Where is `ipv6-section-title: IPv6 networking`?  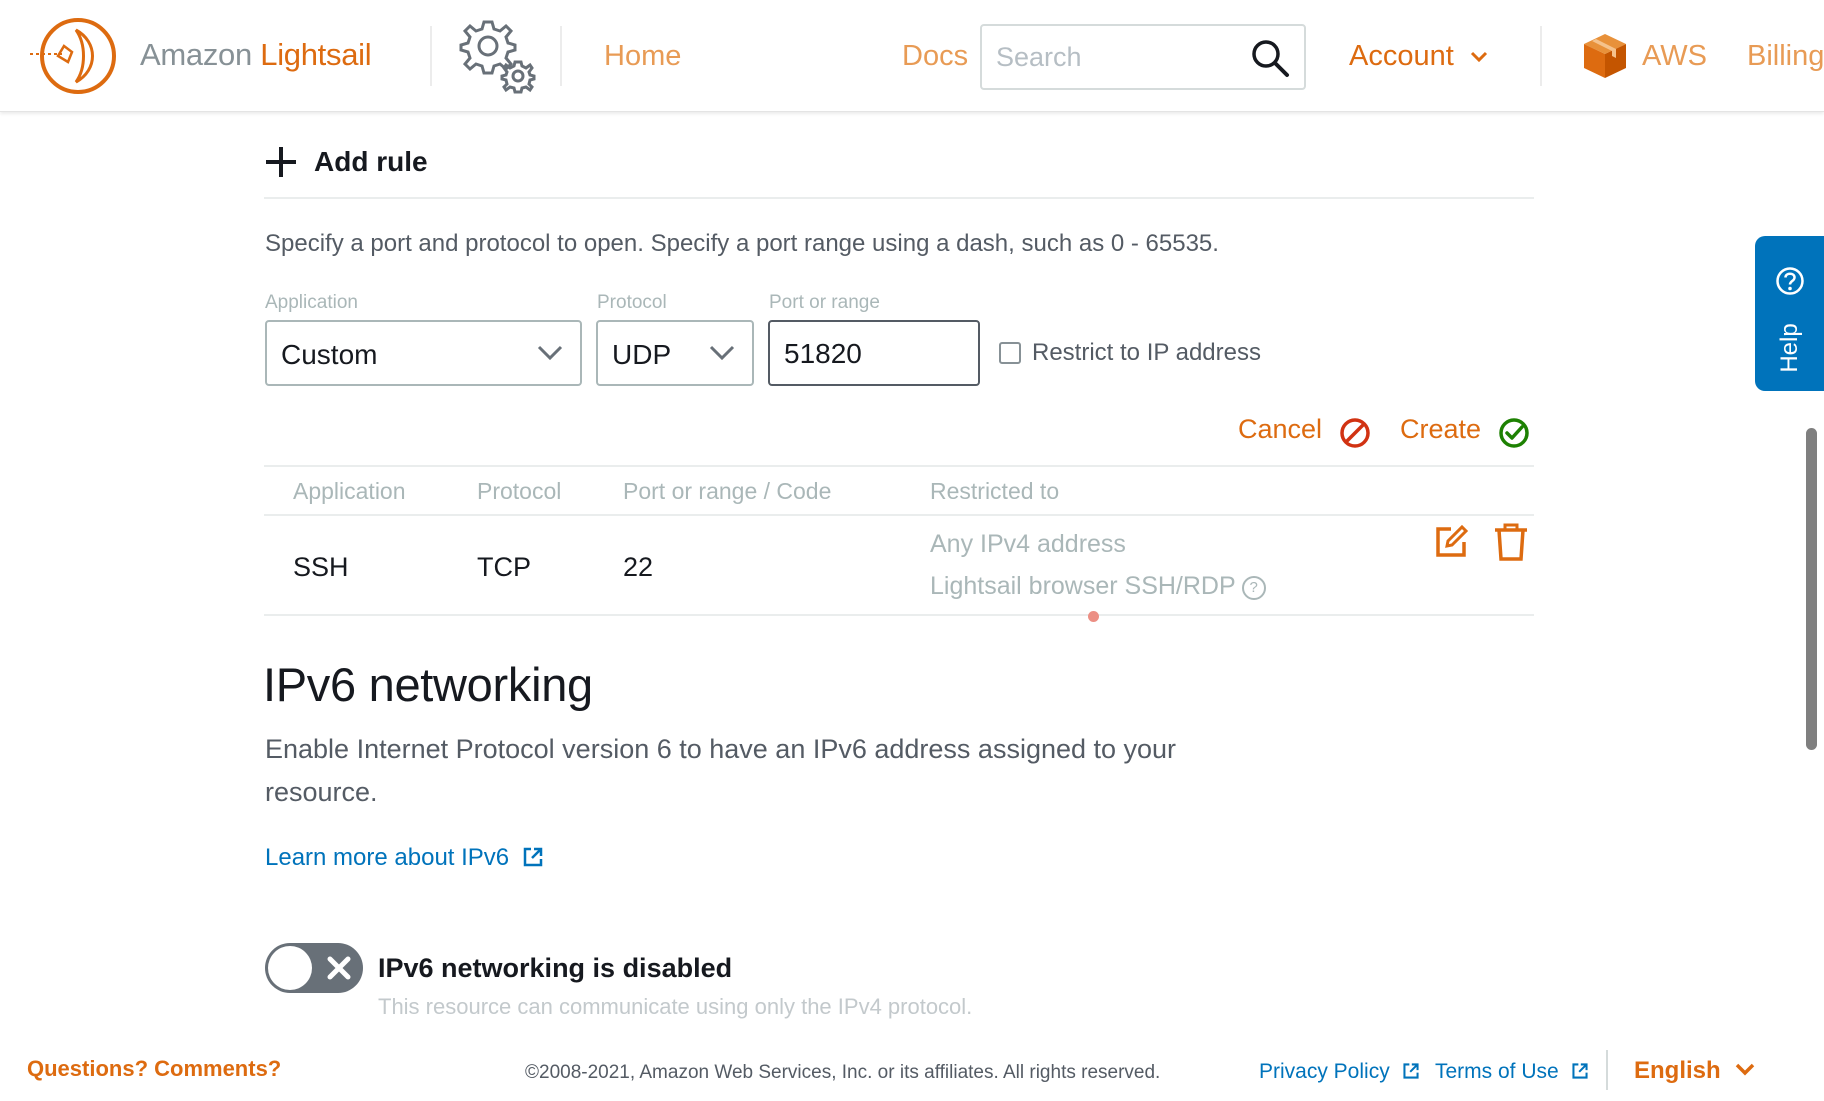 ipv6-section-title: IPv6 networking is located at coordinates (428, 684).